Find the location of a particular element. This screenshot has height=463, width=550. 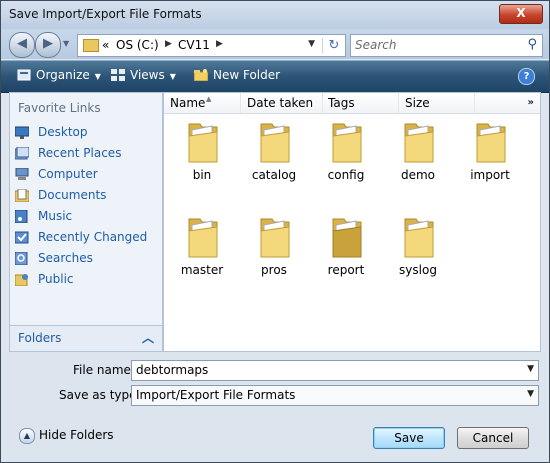

window-title: Save Import/Export File Formats is located at coordinates (105, 14).